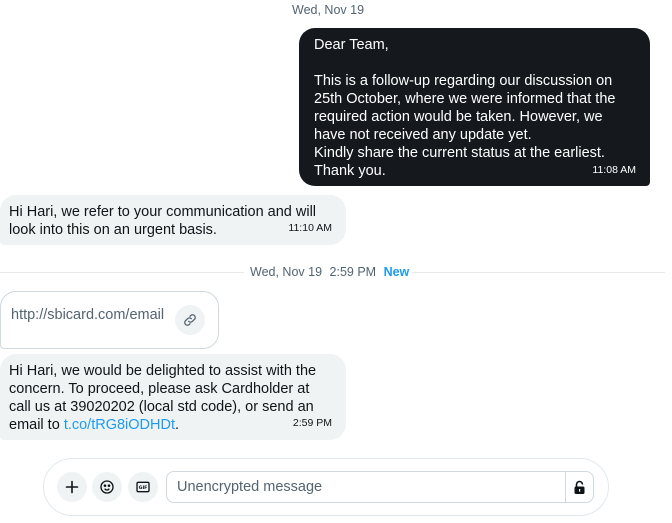 The image size is (672, 523). What do you see at coordinates (312, 423) in the screenshot?
I see `incoming-message-time-2: 2:59 PM` at bounding box center [312, 423].